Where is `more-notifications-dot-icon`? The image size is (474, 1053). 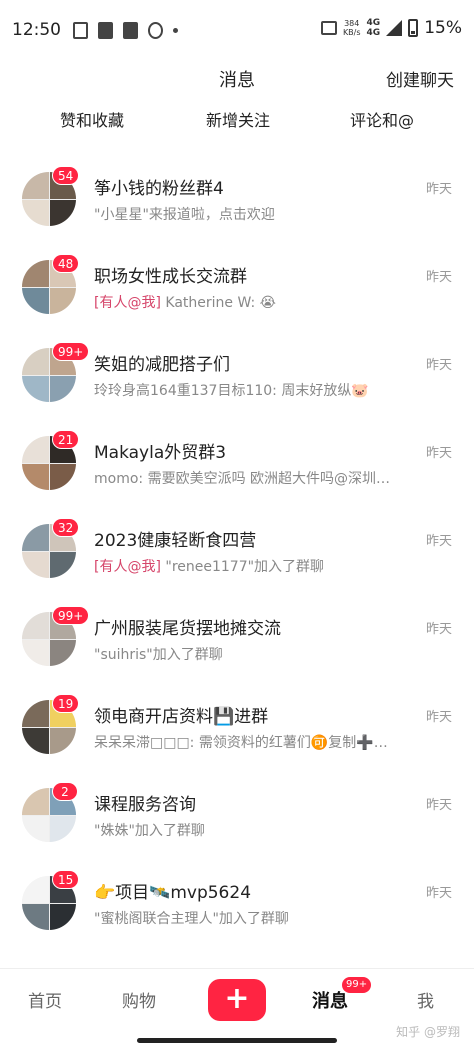 more-notifications-dot-icon is located at coordinates (175, 30).